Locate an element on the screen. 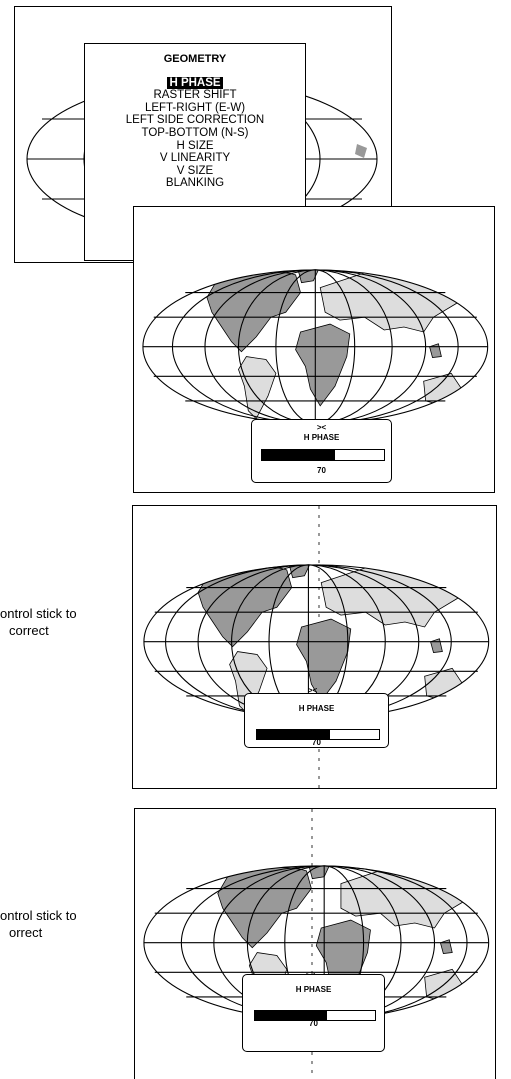 Image resolution: width=511 pixels, height=1079 pixels. menu-item-h-phase: H PHASE is located at coordinates (195, 83).